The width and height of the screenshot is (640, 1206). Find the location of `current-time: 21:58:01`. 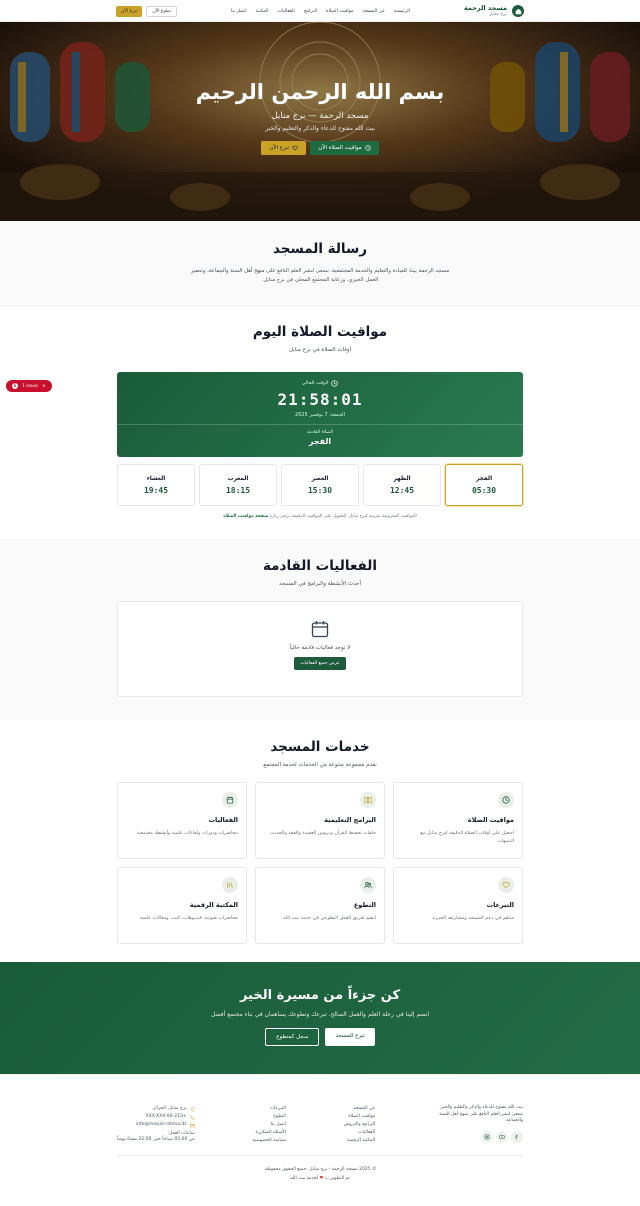

current-time: 21:58:01 is located at coordinates (320, 399).